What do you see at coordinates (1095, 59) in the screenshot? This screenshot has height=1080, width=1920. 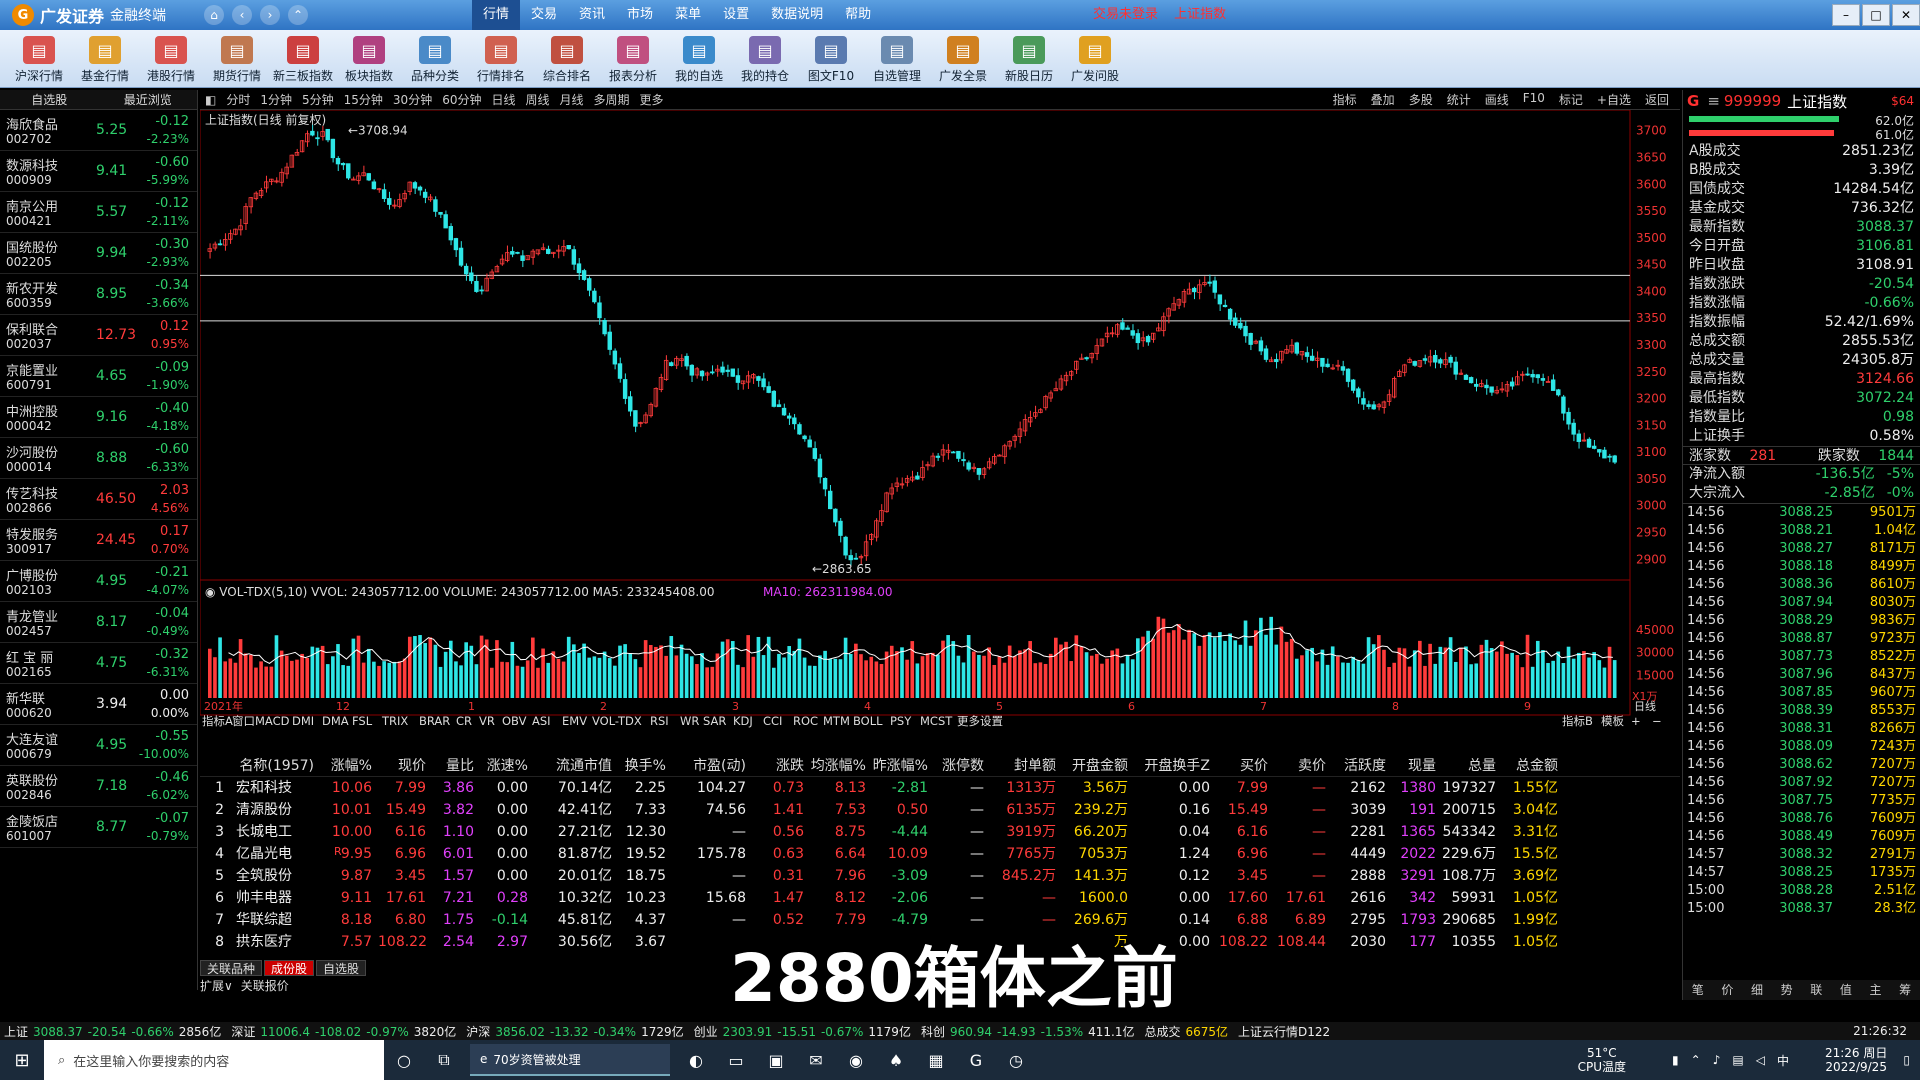 I see `toolbar-button-16: ▤ 广发问股` at bounding box center [1095, 59].